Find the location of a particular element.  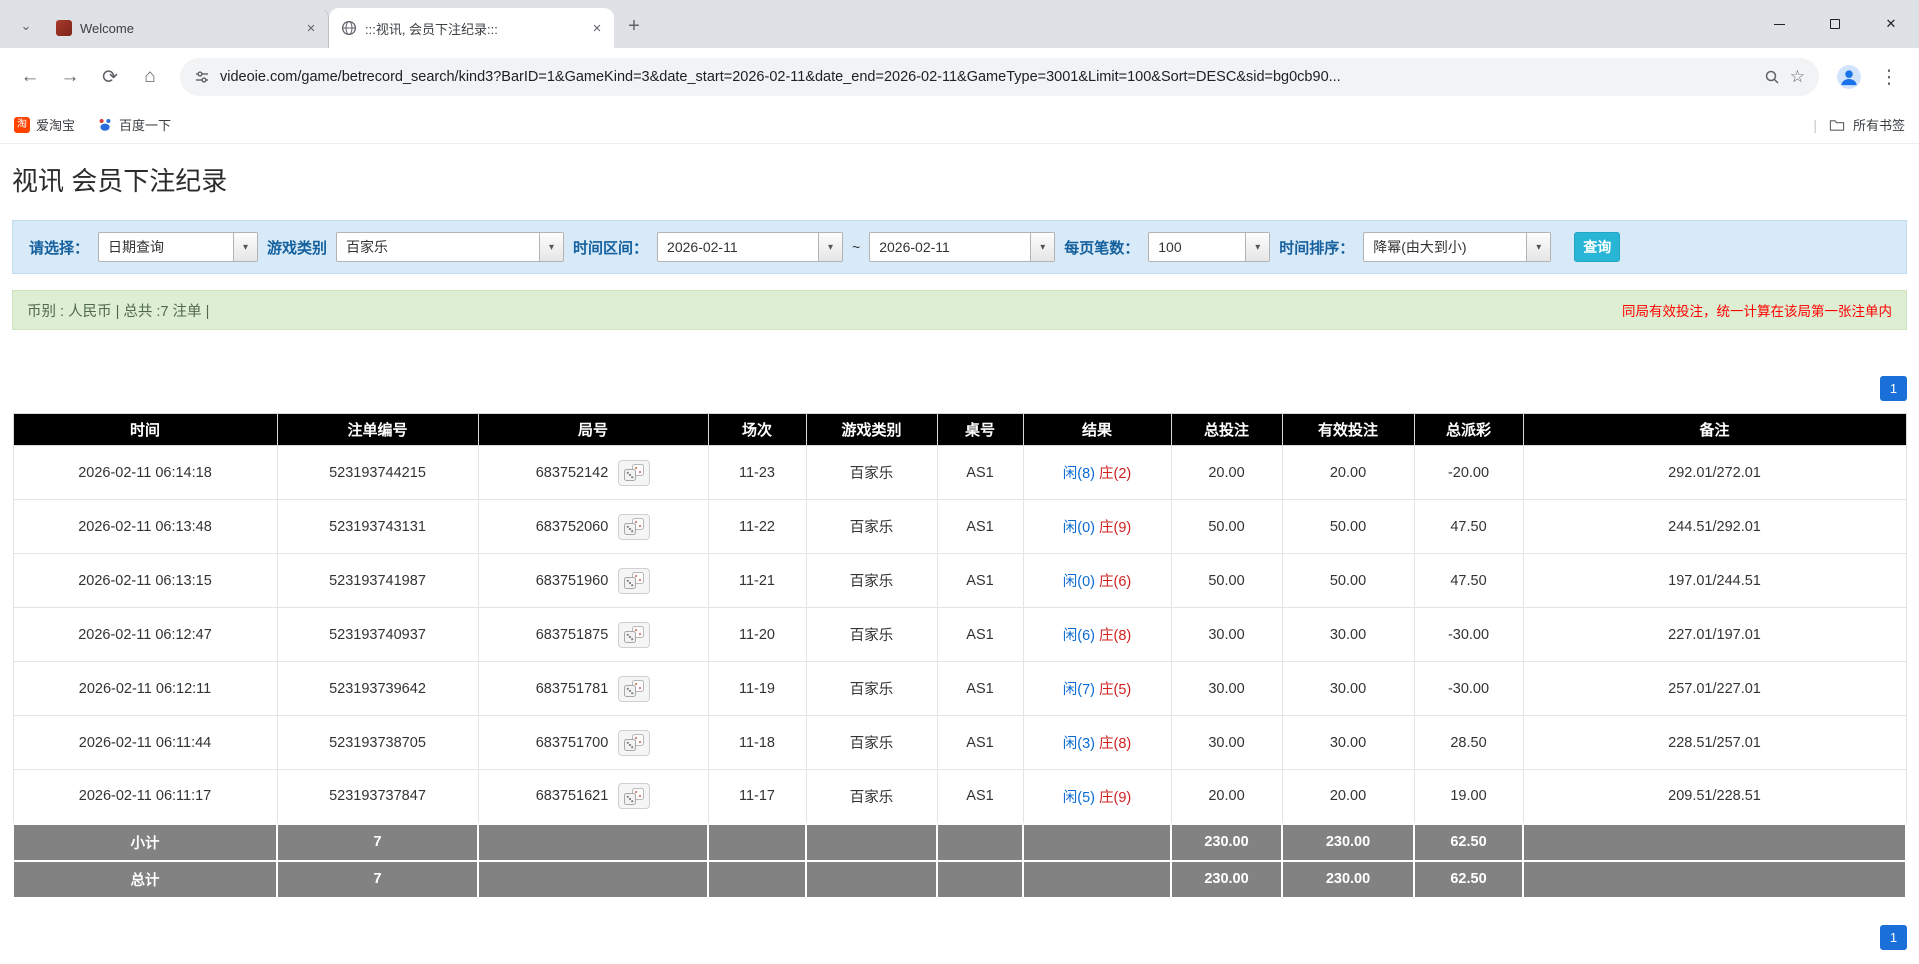

cell-round-id: 683752060 is located at coordinates (593, 526).